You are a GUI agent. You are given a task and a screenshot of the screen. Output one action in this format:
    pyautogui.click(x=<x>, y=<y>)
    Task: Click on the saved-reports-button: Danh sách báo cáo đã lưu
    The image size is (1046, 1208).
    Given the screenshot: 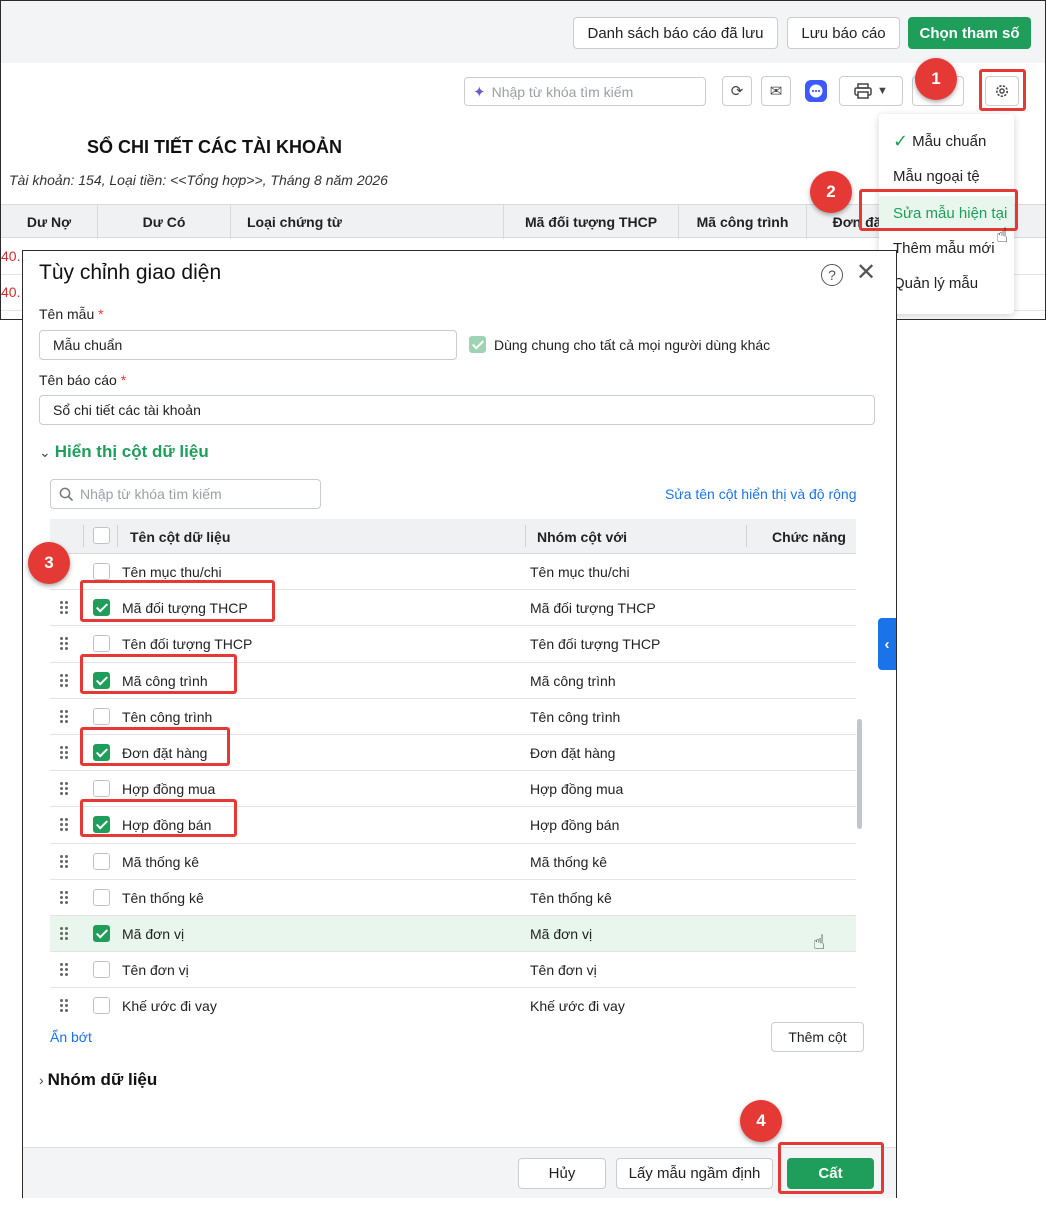 What is the action you would take?
    pyautogui.click(x=675, y=33)
    